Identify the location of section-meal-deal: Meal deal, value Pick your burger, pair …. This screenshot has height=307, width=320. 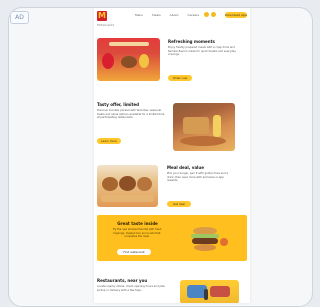
(172, 184).